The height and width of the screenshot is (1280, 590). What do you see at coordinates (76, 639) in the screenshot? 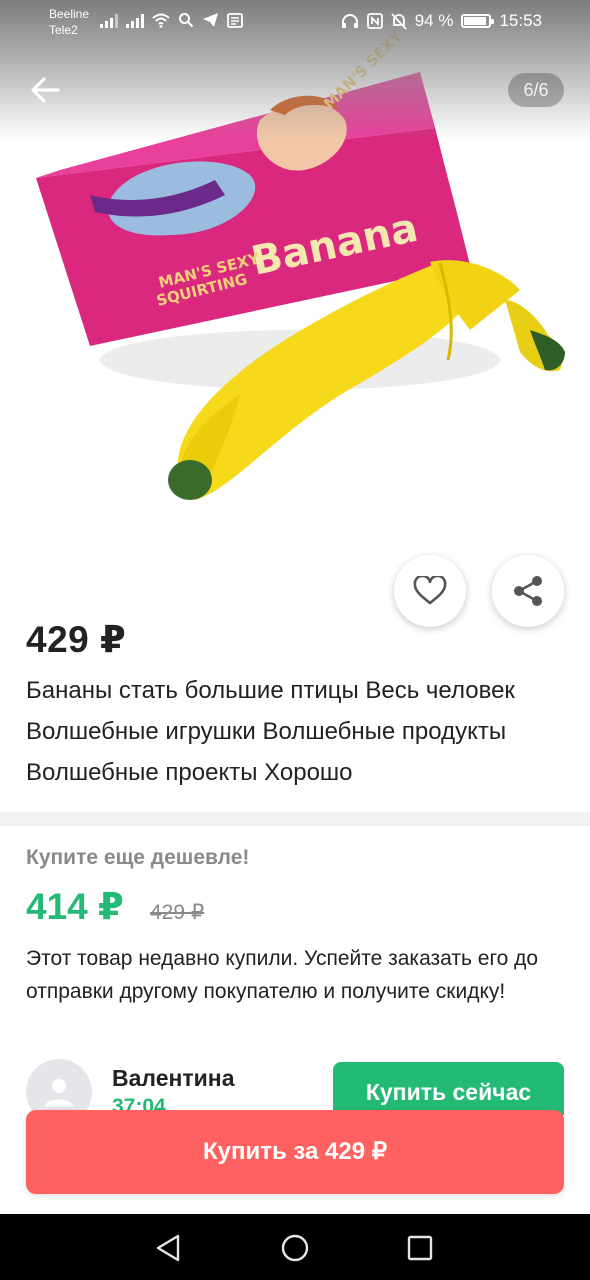
I see `product-price: 429 ₽` at bounding box center [76, 639].